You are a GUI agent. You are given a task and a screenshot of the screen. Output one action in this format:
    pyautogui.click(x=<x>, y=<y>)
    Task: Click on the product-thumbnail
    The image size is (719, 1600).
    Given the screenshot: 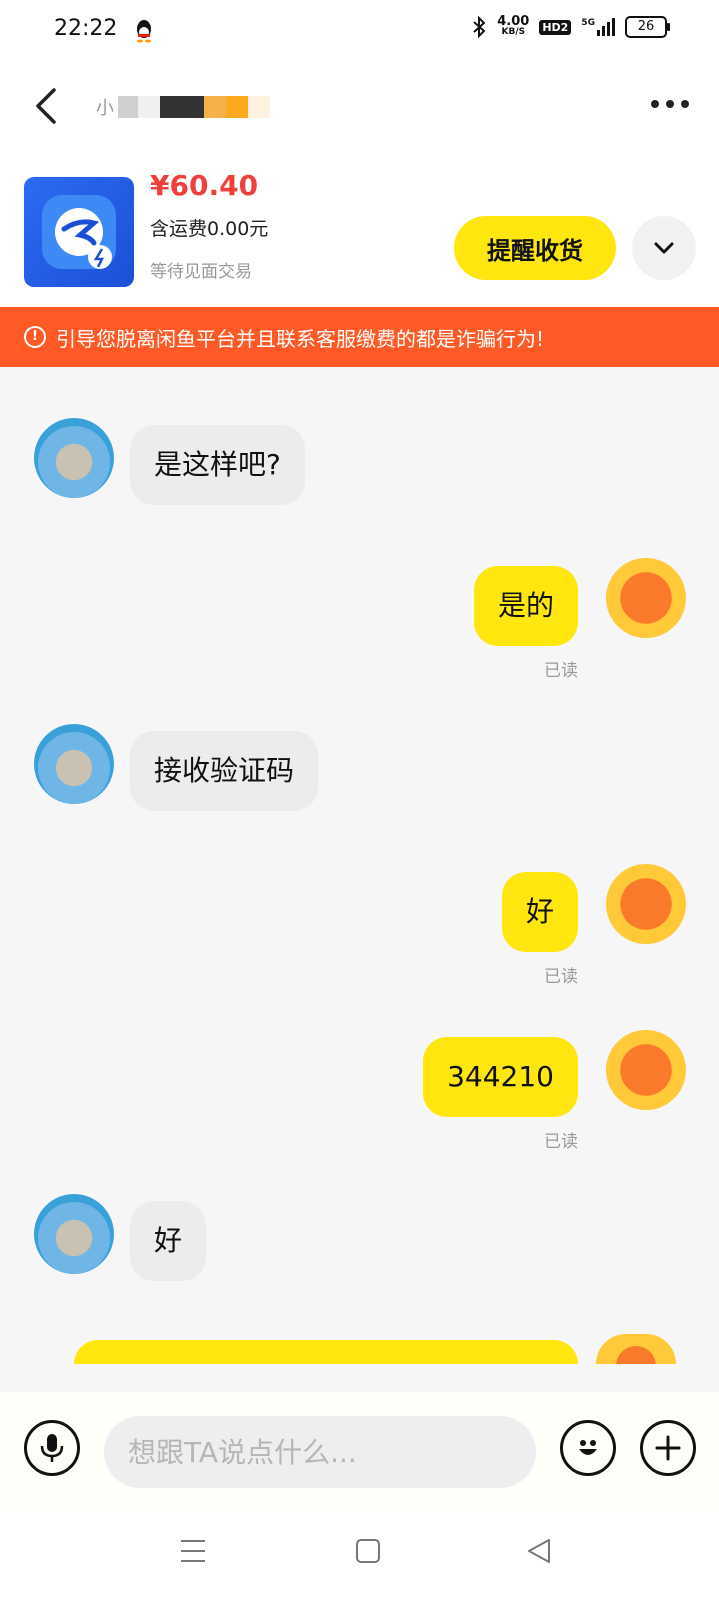 What is the action you would take?
    pyautogui.click(x=79, y=232)
    